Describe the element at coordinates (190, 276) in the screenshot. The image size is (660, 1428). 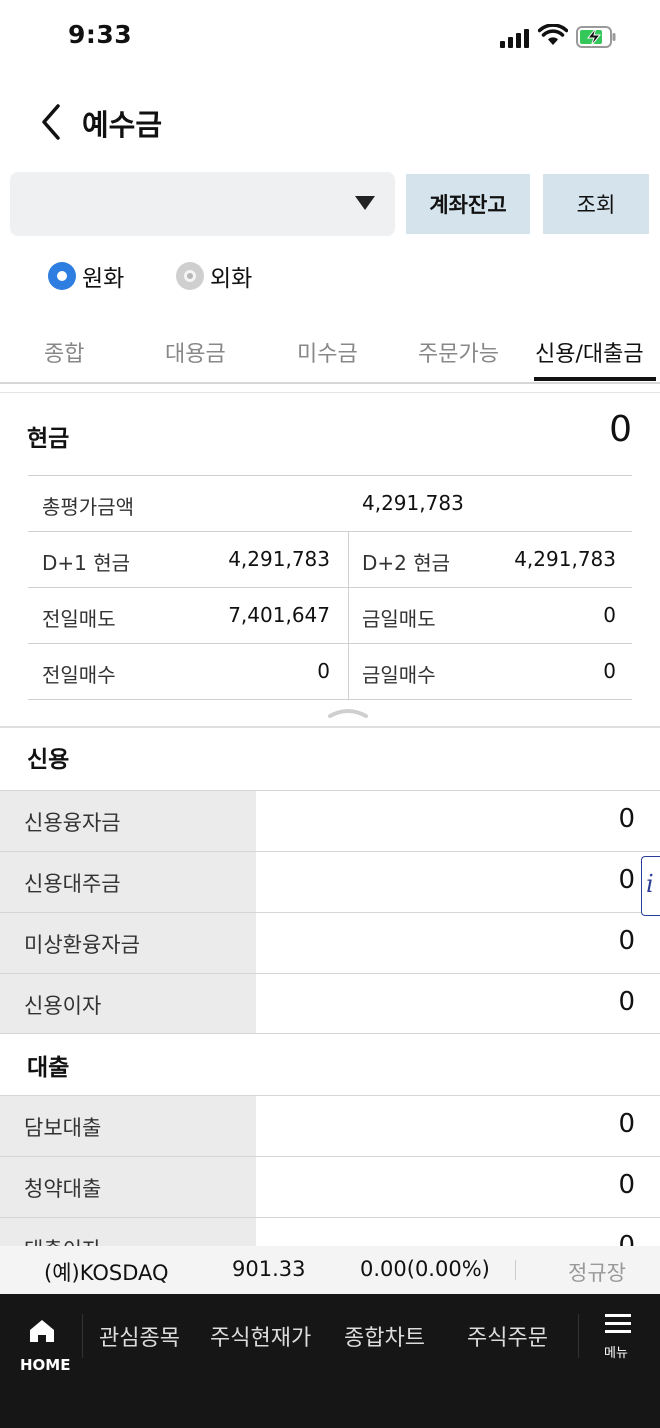
I see `radio-unselected-icon` at that location.